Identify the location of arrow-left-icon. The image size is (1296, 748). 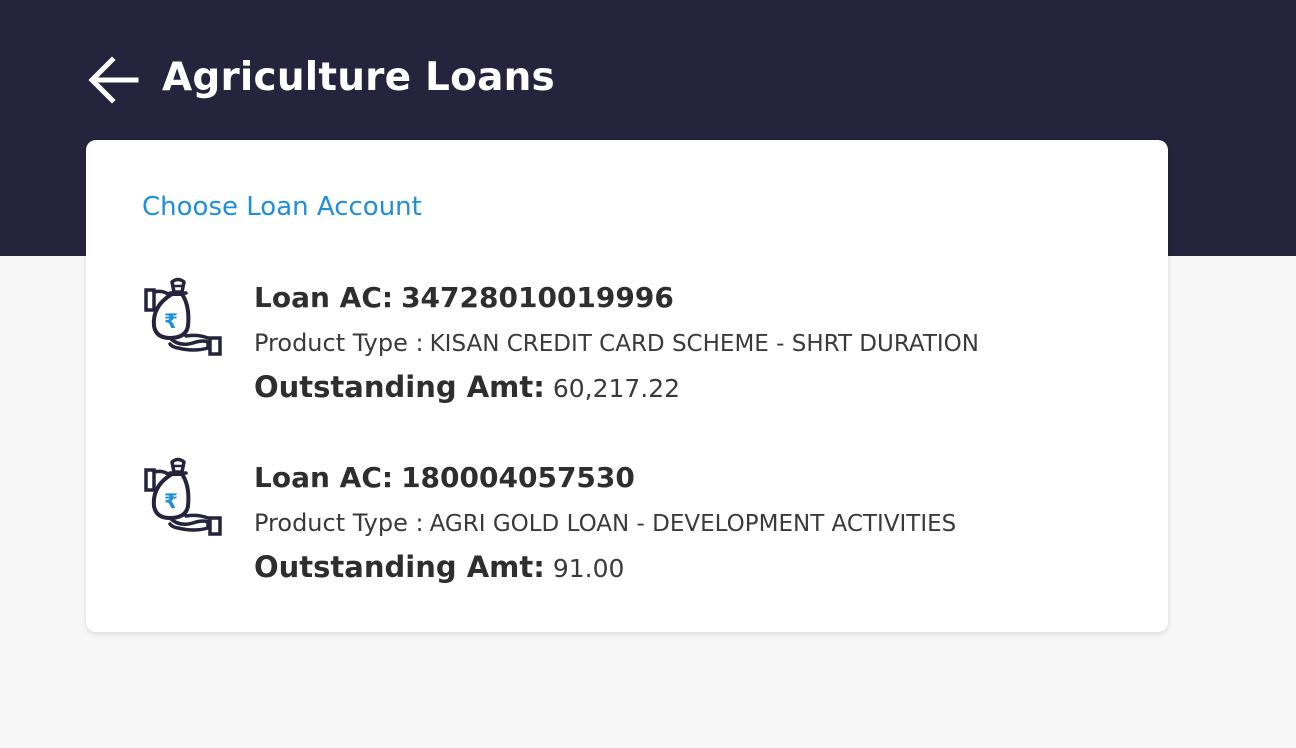
(113, 80).